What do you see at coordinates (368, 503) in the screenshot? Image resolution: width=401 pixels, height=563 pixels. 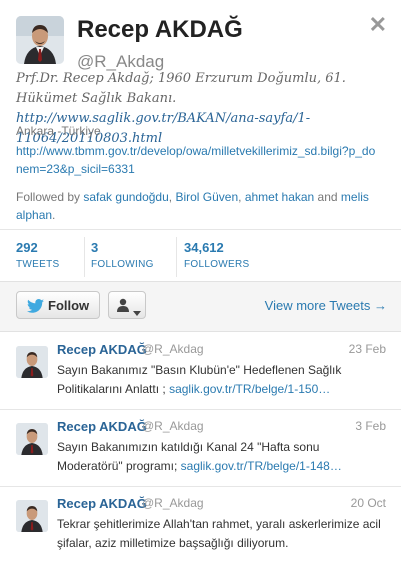 I see `tweet-date: 20 Oct` at bounding box center [368, 503].